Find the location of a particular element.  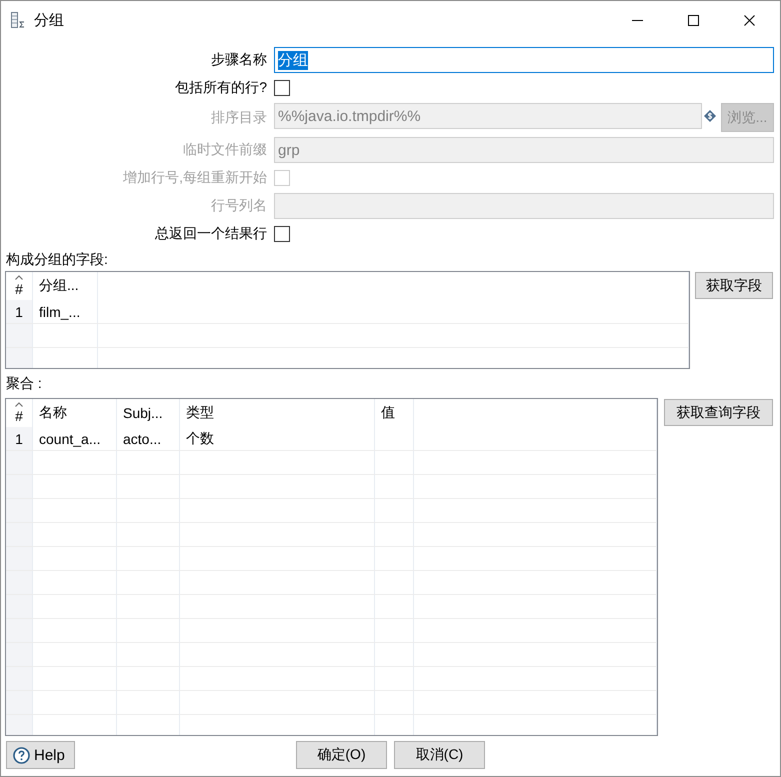

field-label: 总返回一个结果行 is located at coordinates (211, 234).